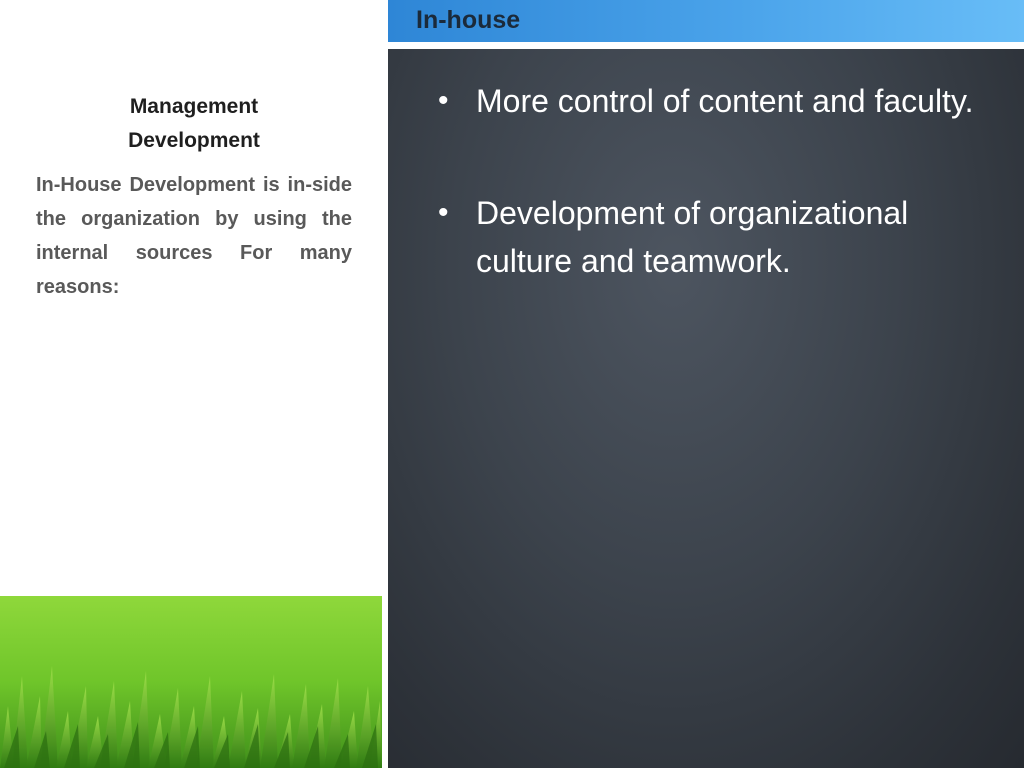 Image resolution: width=1024 pixels, height=768 pixels. What do you see at coordinates (191, 682) in the screenshot?
I see `grass-illustration` at bounding box center [191, 682].